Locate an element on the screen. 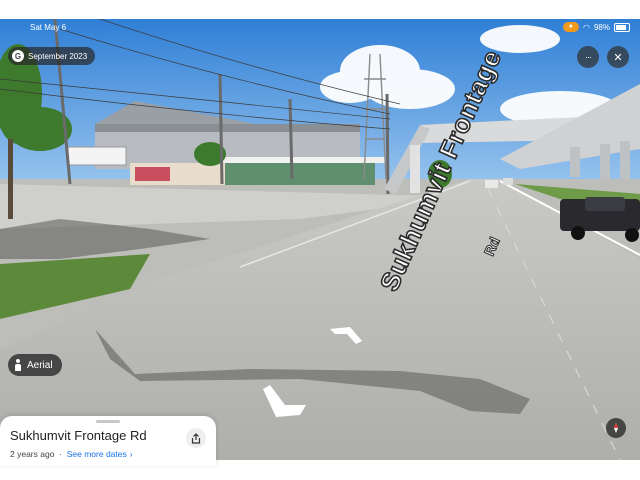 The height and width of the screenshot is (480, 640). close-icon: ✕ is located at coordinates (618, 57).